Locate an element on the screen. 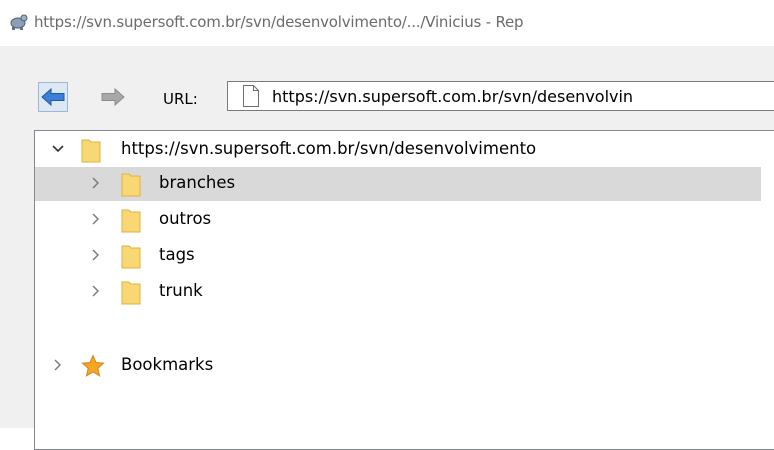 The image size is (774, 450). tortoise-app-icon is located at coordinates (19, 22).